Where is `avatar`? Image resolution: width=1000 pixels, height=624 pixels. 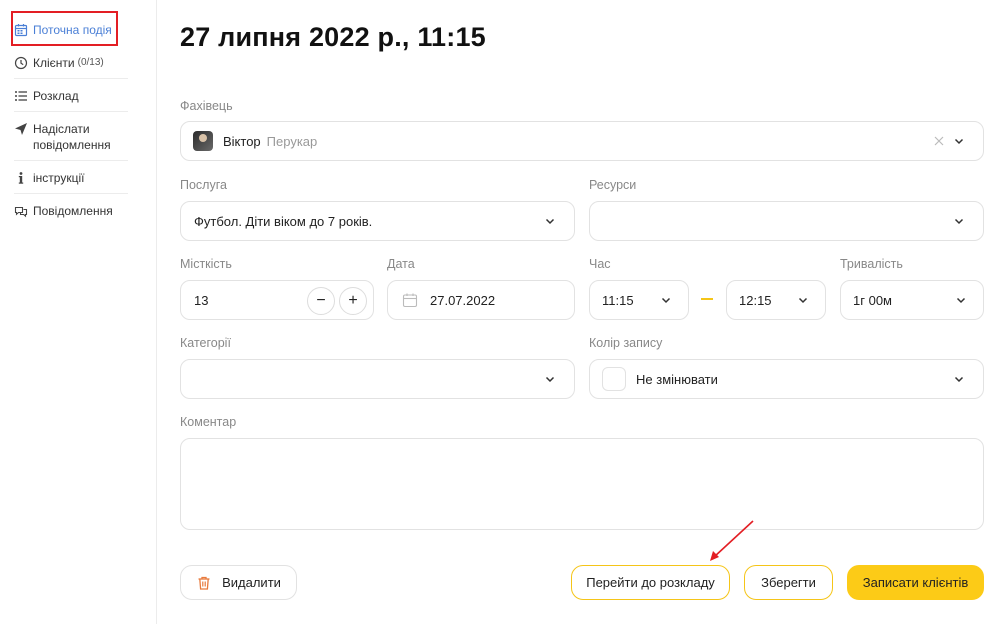 avatar is located at coordinates (203, 141).